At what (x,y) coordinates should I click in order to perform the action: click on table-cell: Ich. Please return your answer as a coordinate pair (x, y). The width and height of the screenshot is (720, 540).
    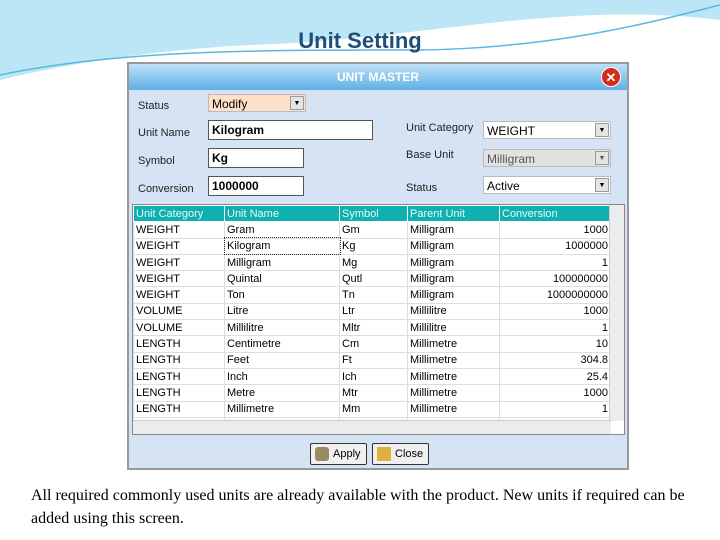
    Looking at the image, I should click on (373, 376).